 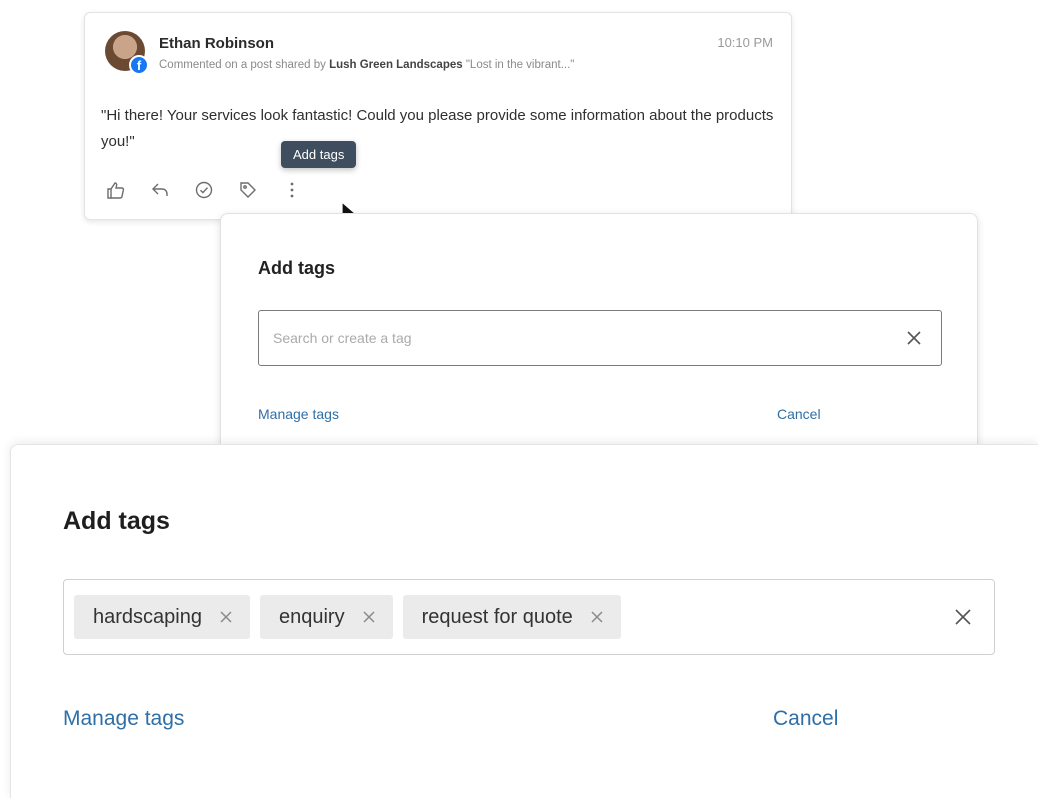 What do you see at coordinates (497, 616) in the screenshot?
I see `tag-chip-label: request for quote` at bounding box center [497, 616].